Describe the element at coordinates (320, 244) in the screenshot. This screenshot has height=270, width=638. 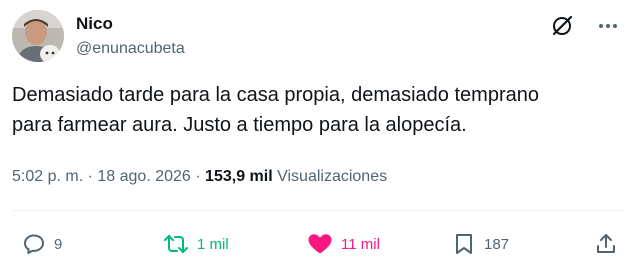
I see `heart-icon` at that location.